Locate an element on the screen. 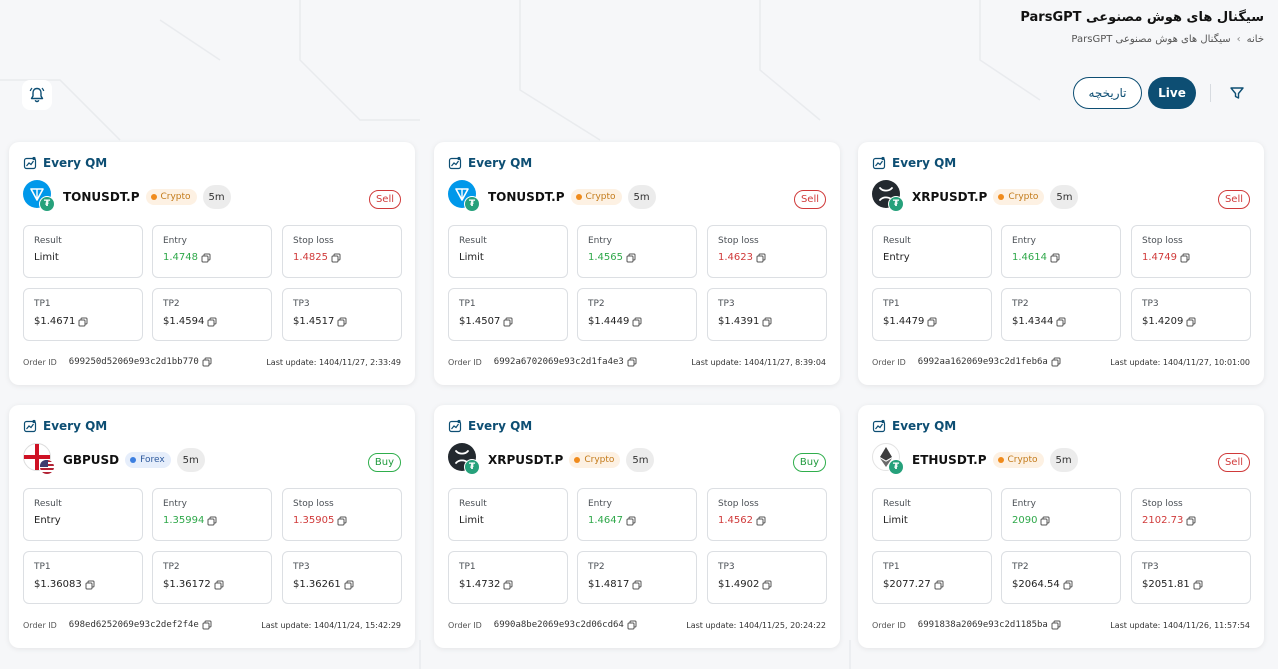 The image size is (1278, 669). tp1-box: TP1 $2077.27 is located at coordinates (932, 577).